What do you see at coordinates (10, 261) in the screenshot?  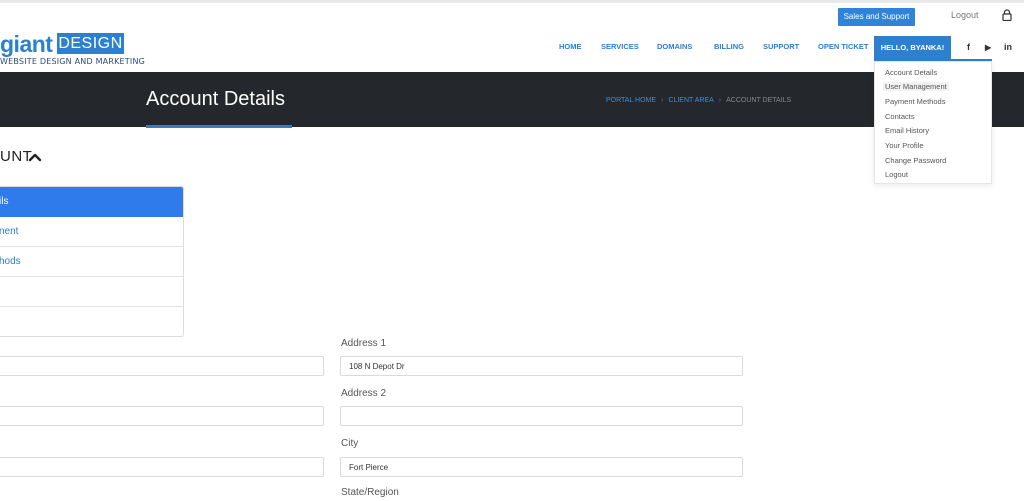 I see `sidebar-item-label: hods` at bounding box center [10, 261].